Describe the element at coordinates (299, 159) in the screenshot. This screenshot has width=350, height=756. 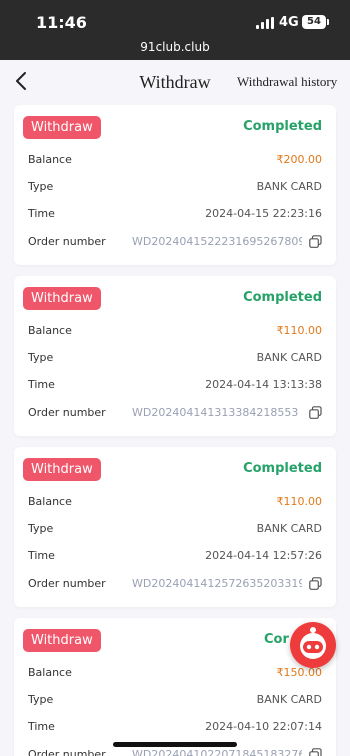
I see `balance-value: ₹200.00` at that location.